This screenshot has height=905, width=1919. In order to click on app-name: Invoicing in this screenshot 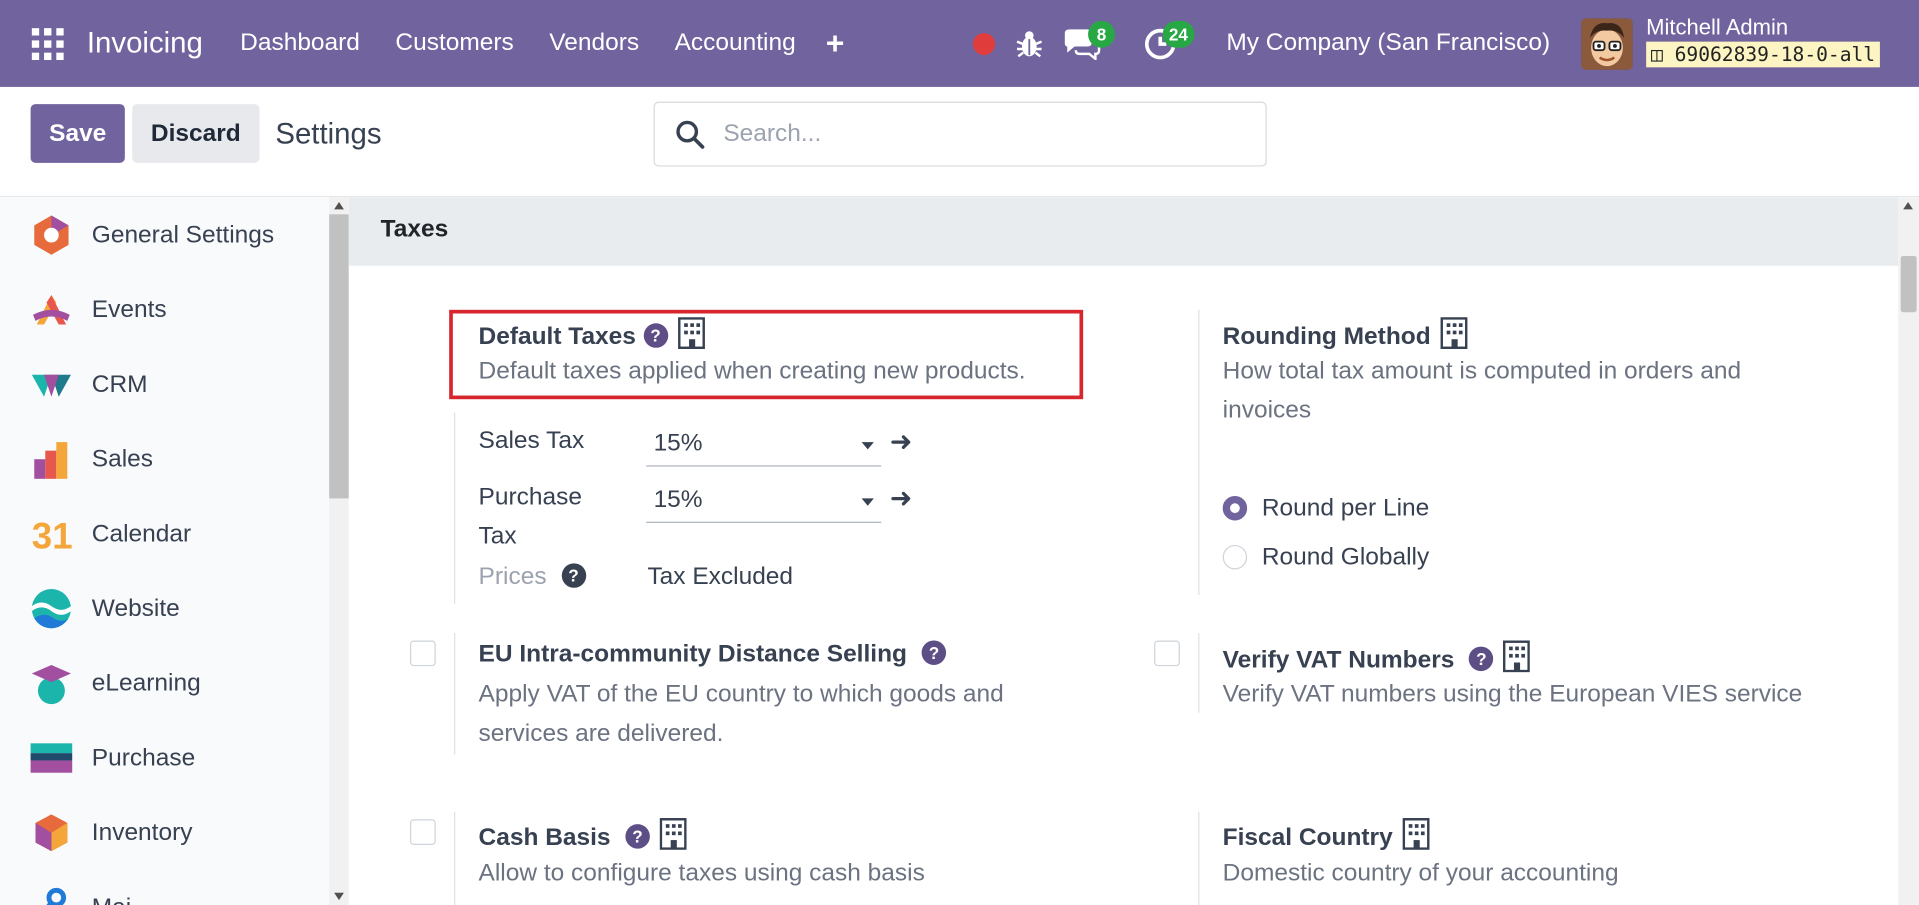, I will do `click(145, 43)`.